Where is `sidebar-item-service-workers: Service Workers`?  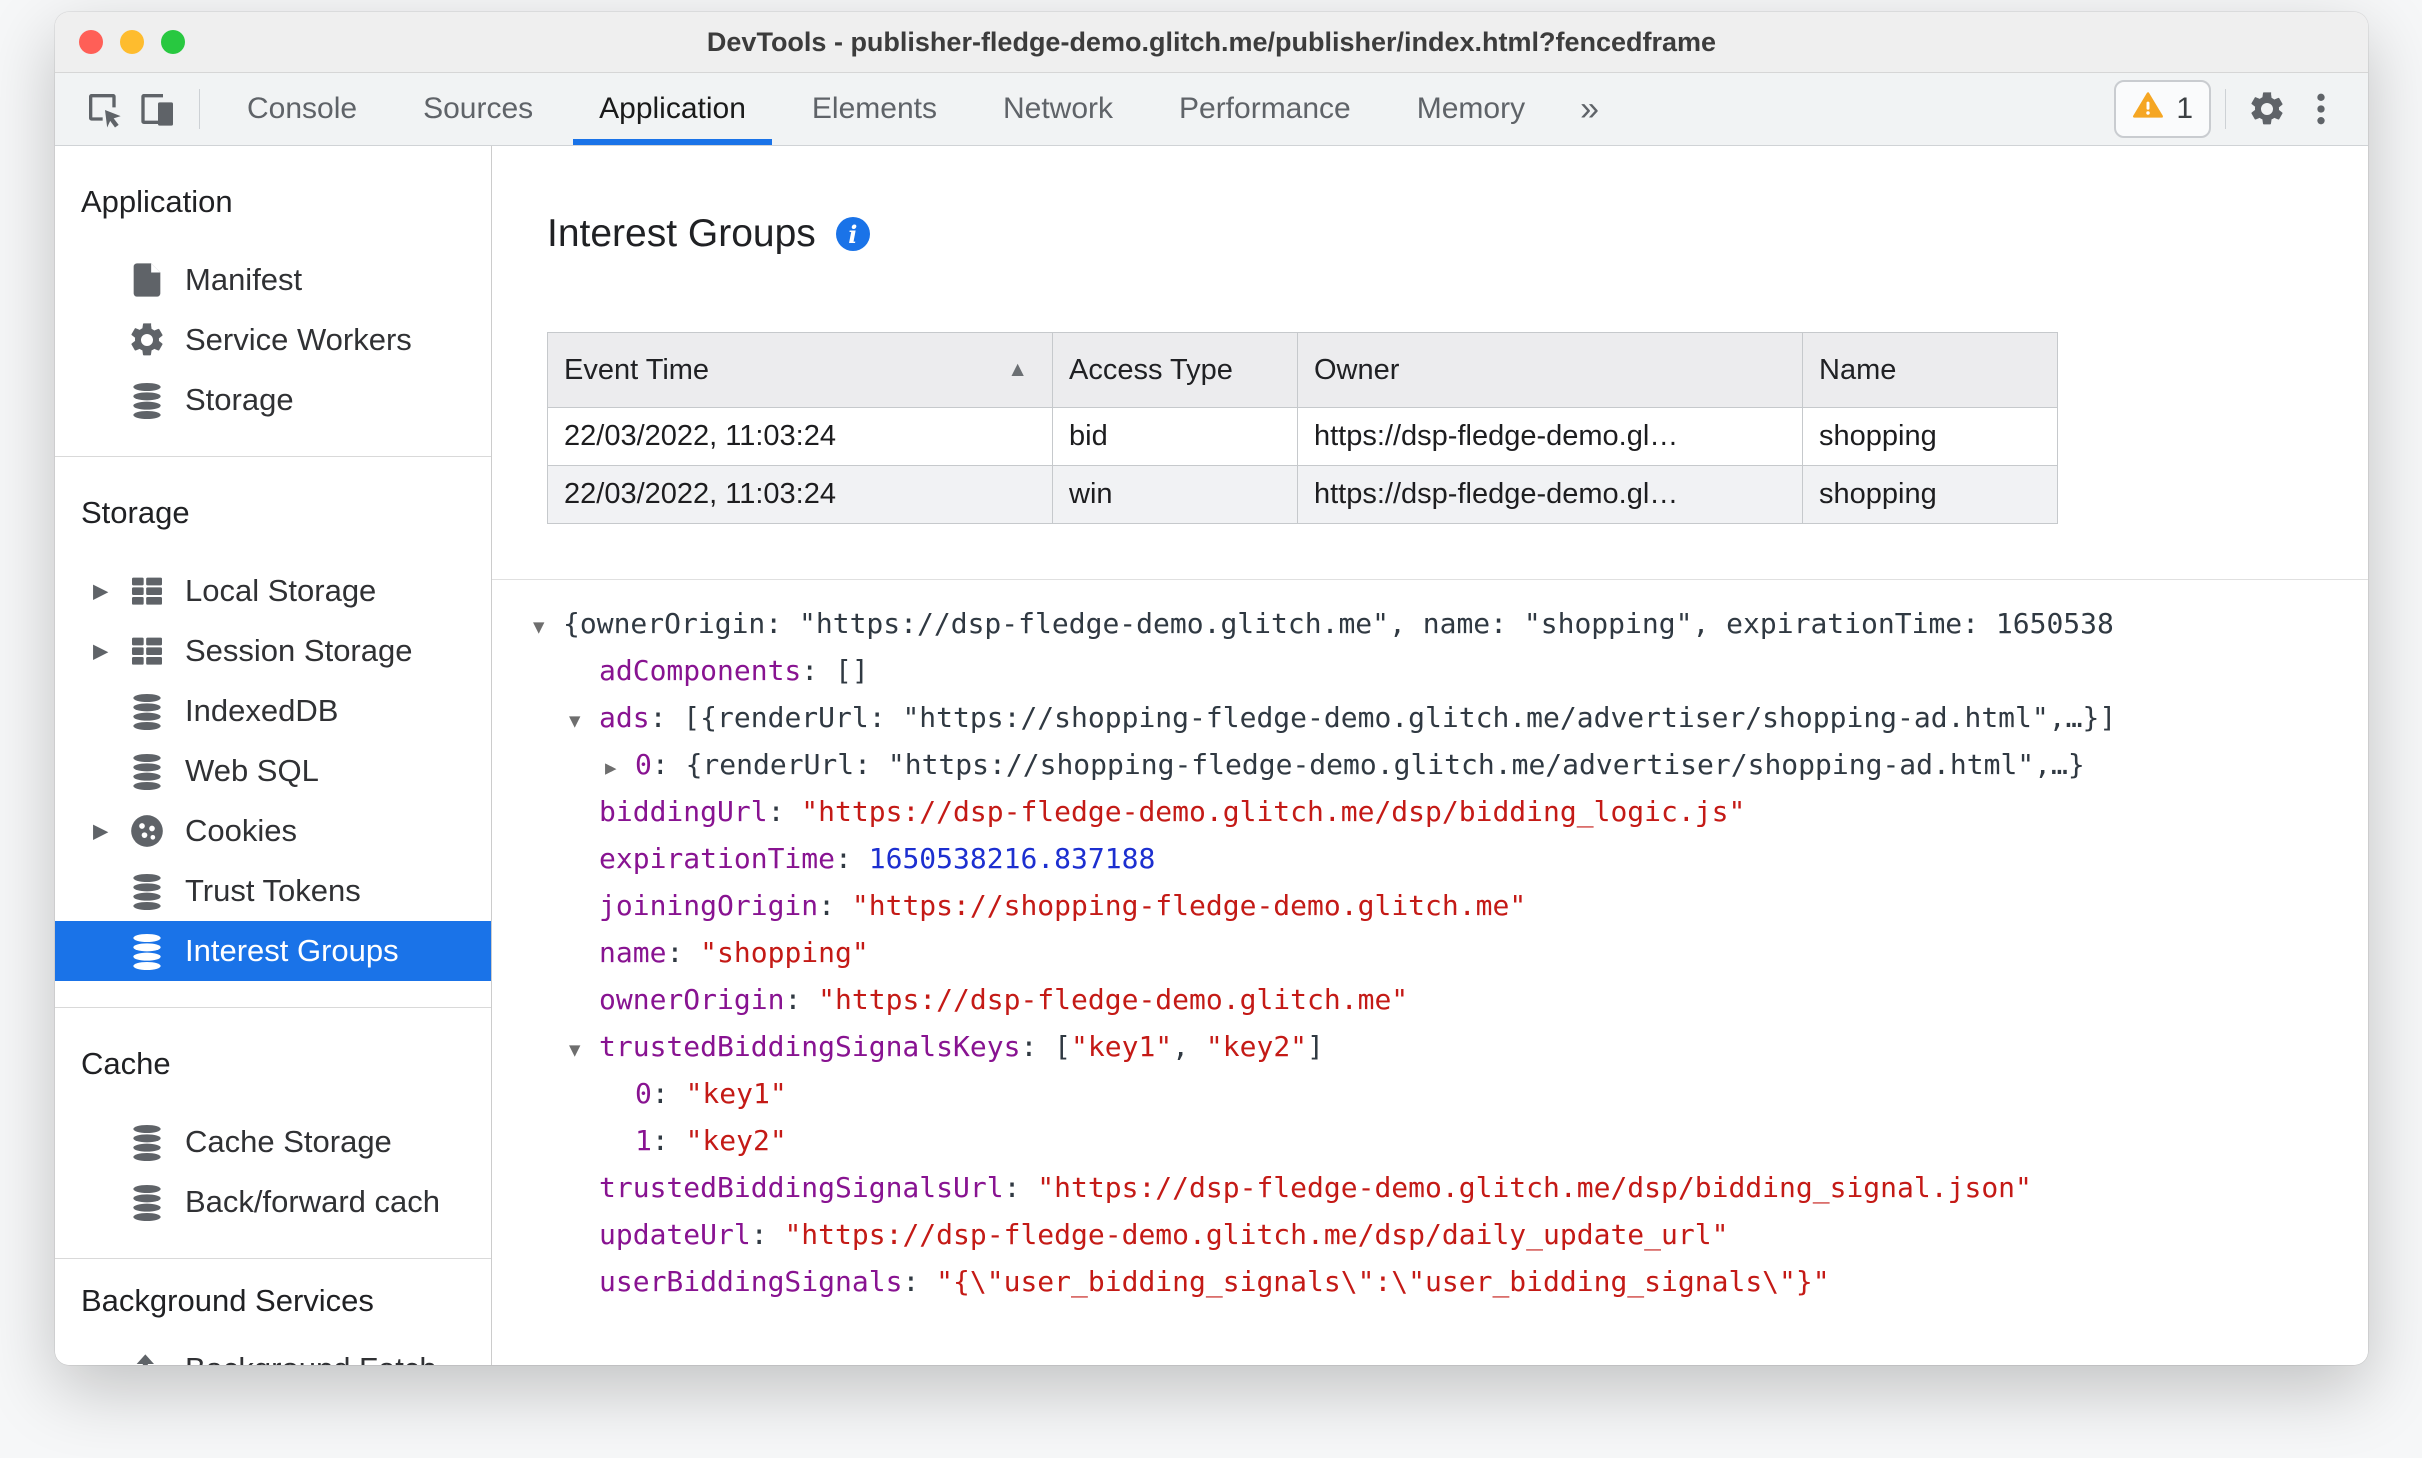
sidebar-item-service-workers: Service Workers is located at coordinates (273, 340).